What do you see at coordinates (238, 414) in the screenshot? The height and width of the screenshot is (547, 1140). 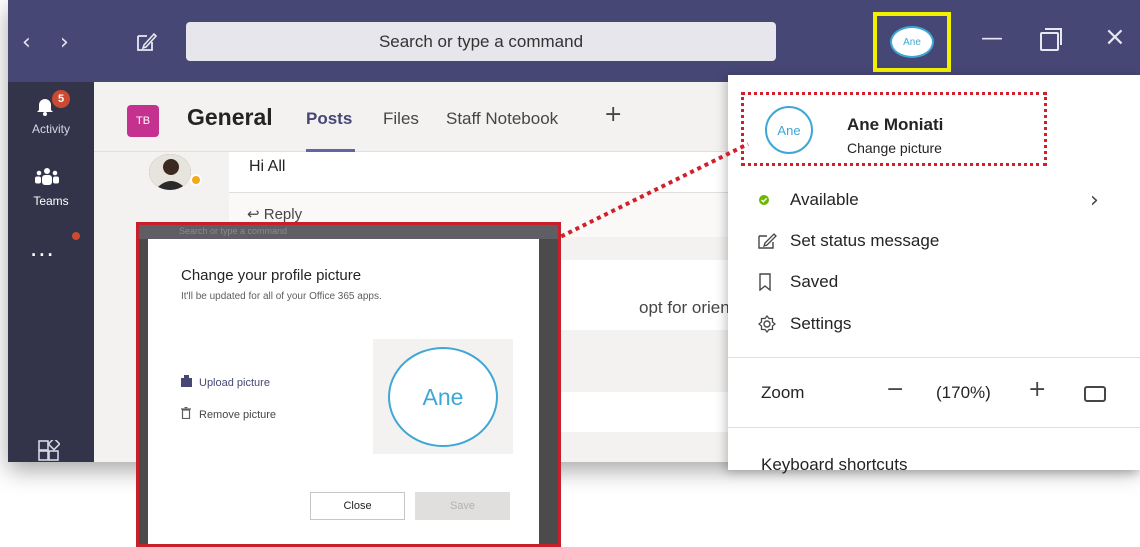 I see `remove-label: Remove picture` at bounding box center [238, 414].